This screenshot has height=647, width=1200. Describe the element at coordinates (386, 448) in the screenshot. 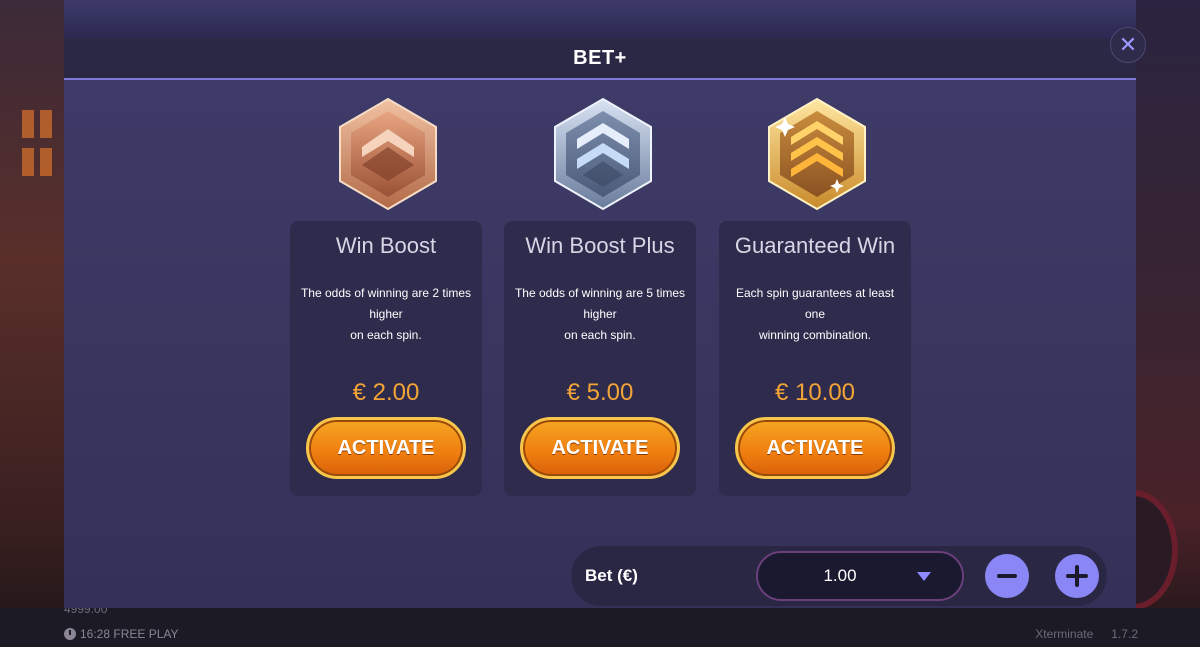

I see `activate-win-boost-button: ACTIVATE` at that location.